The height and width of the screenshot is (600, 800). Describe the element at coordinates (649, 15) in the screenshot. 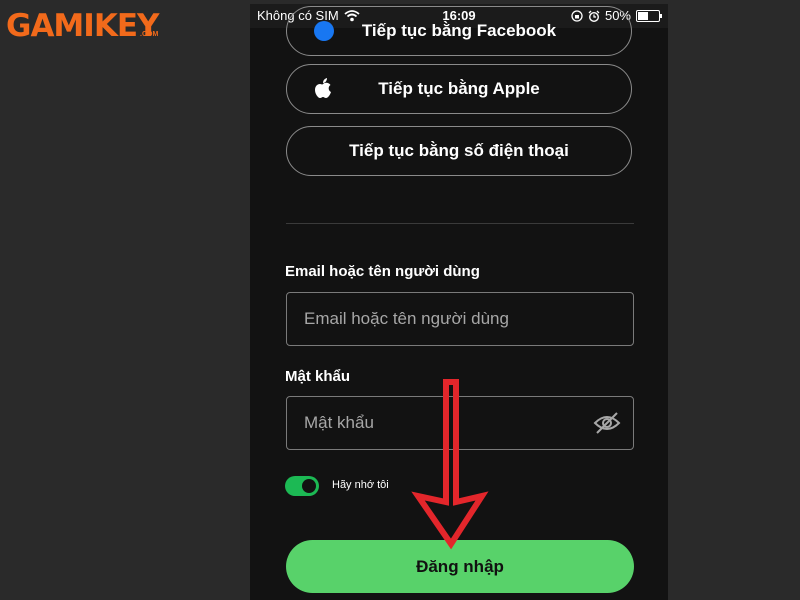

I see `battery-icon` at that location.